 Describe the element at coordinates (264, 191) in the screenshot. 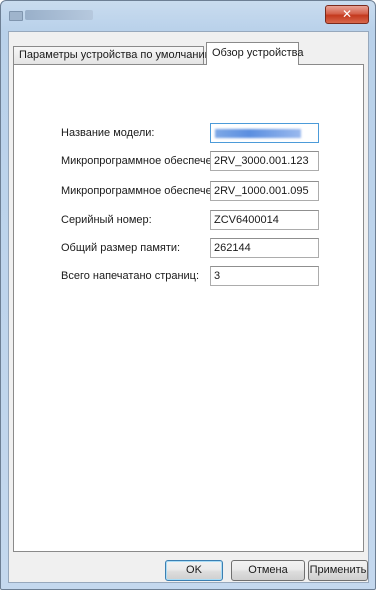

I see `firmware-field-2: 2RV_1000.001.095` at that location.